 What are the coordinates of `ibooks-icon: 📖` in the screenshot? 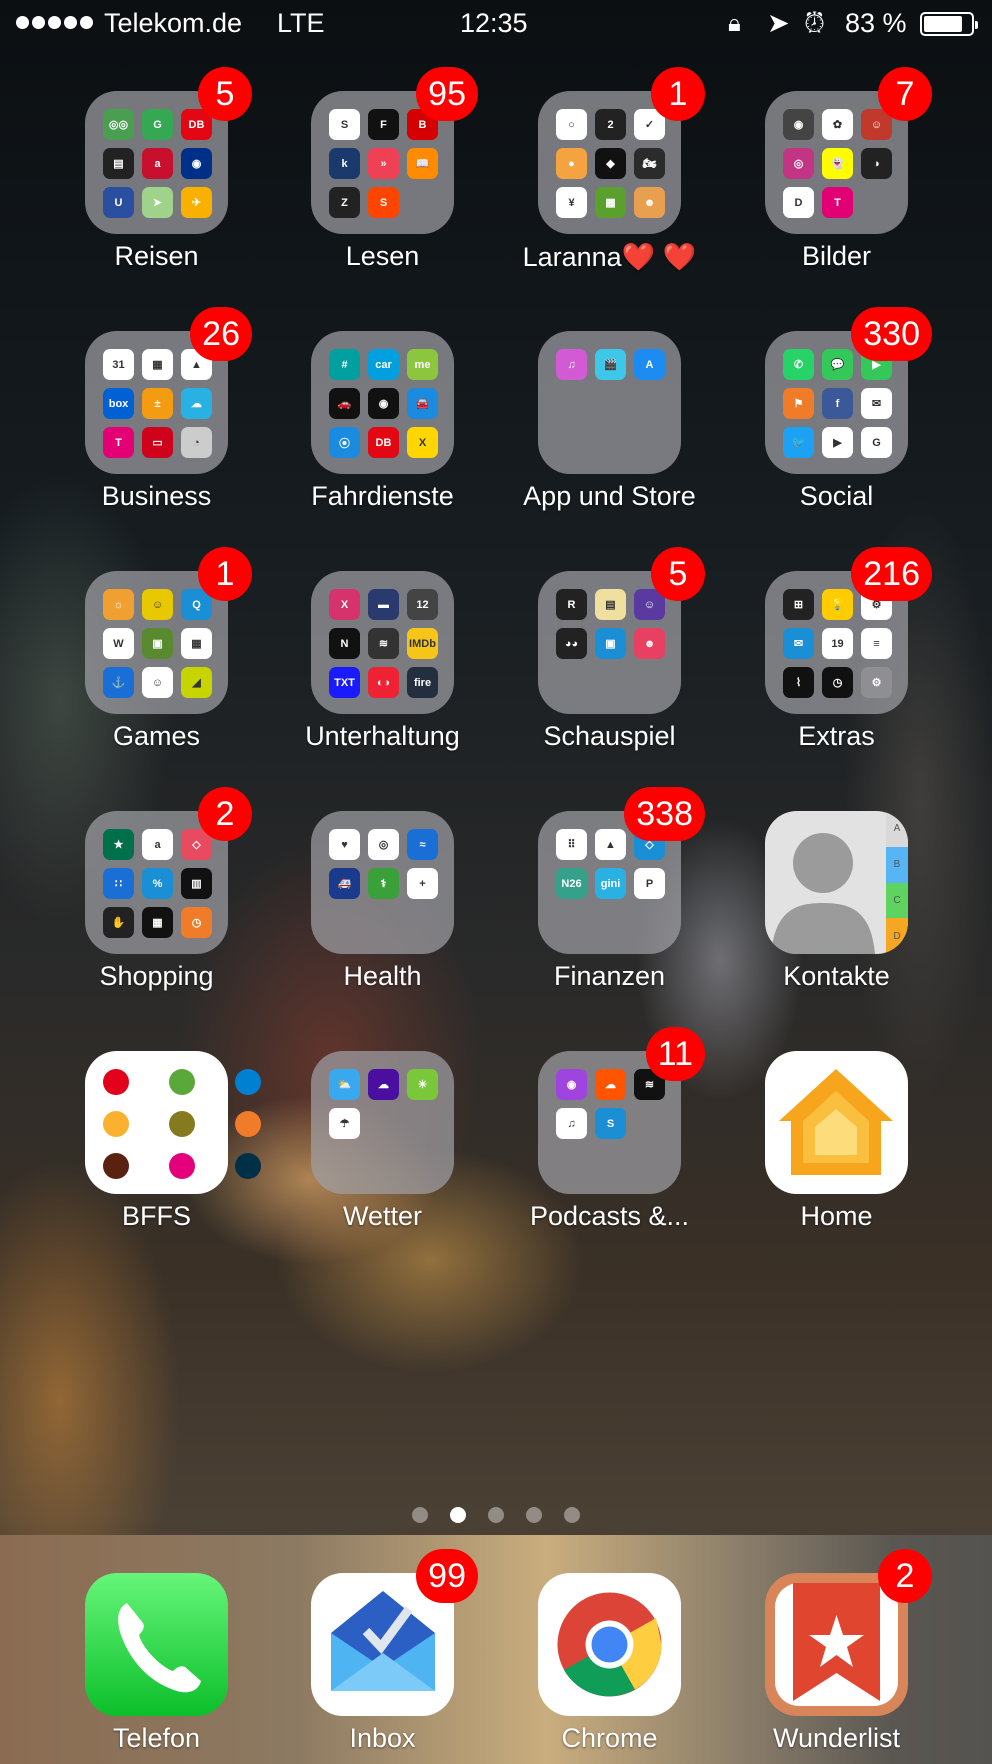 It's located at (422, 163).